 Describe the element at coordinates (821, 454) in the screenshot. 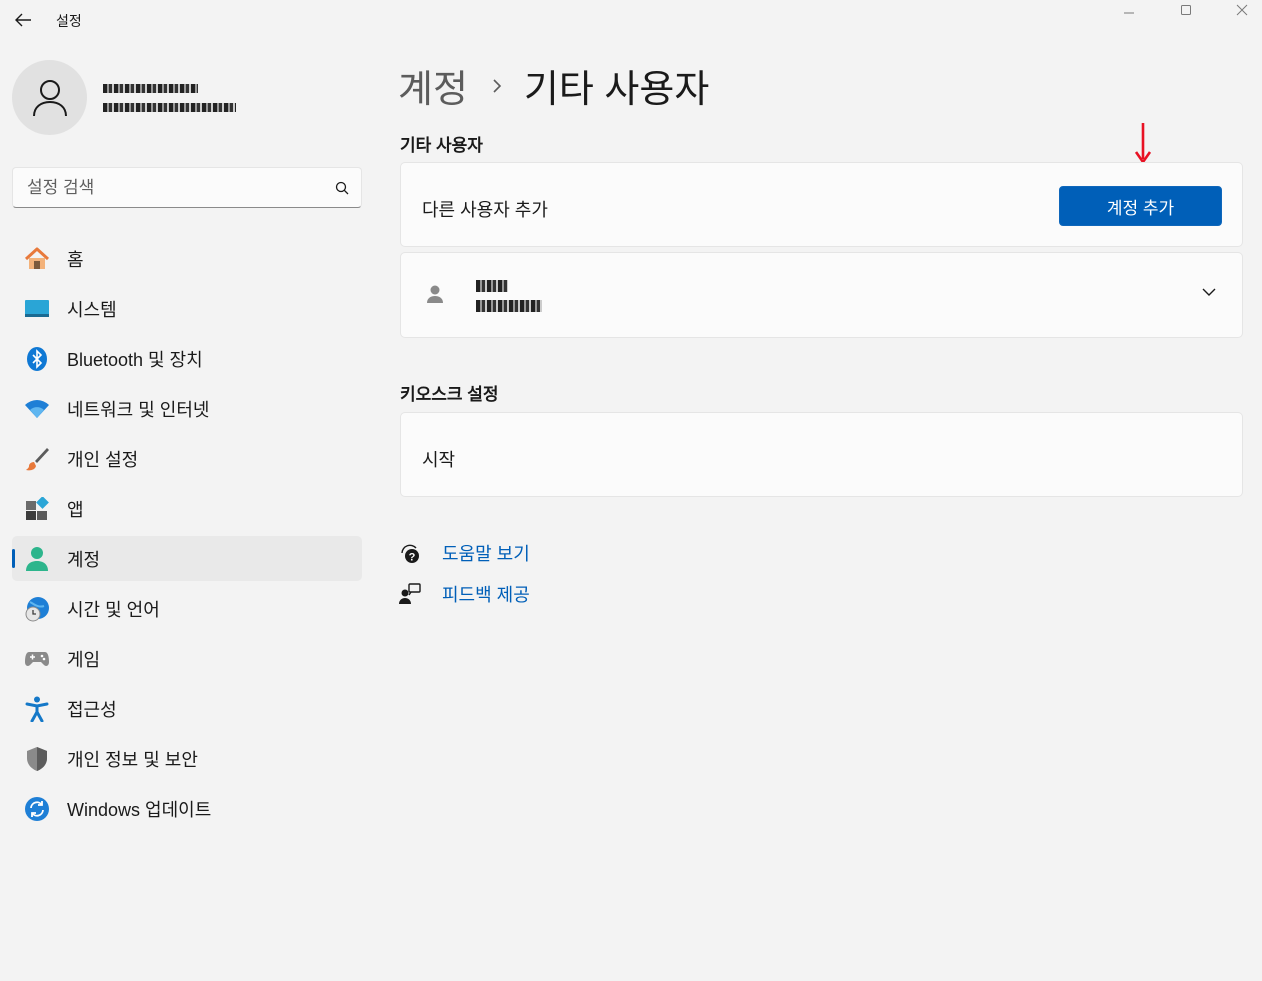

I see `kiosk-start-card: 시작` at that location.